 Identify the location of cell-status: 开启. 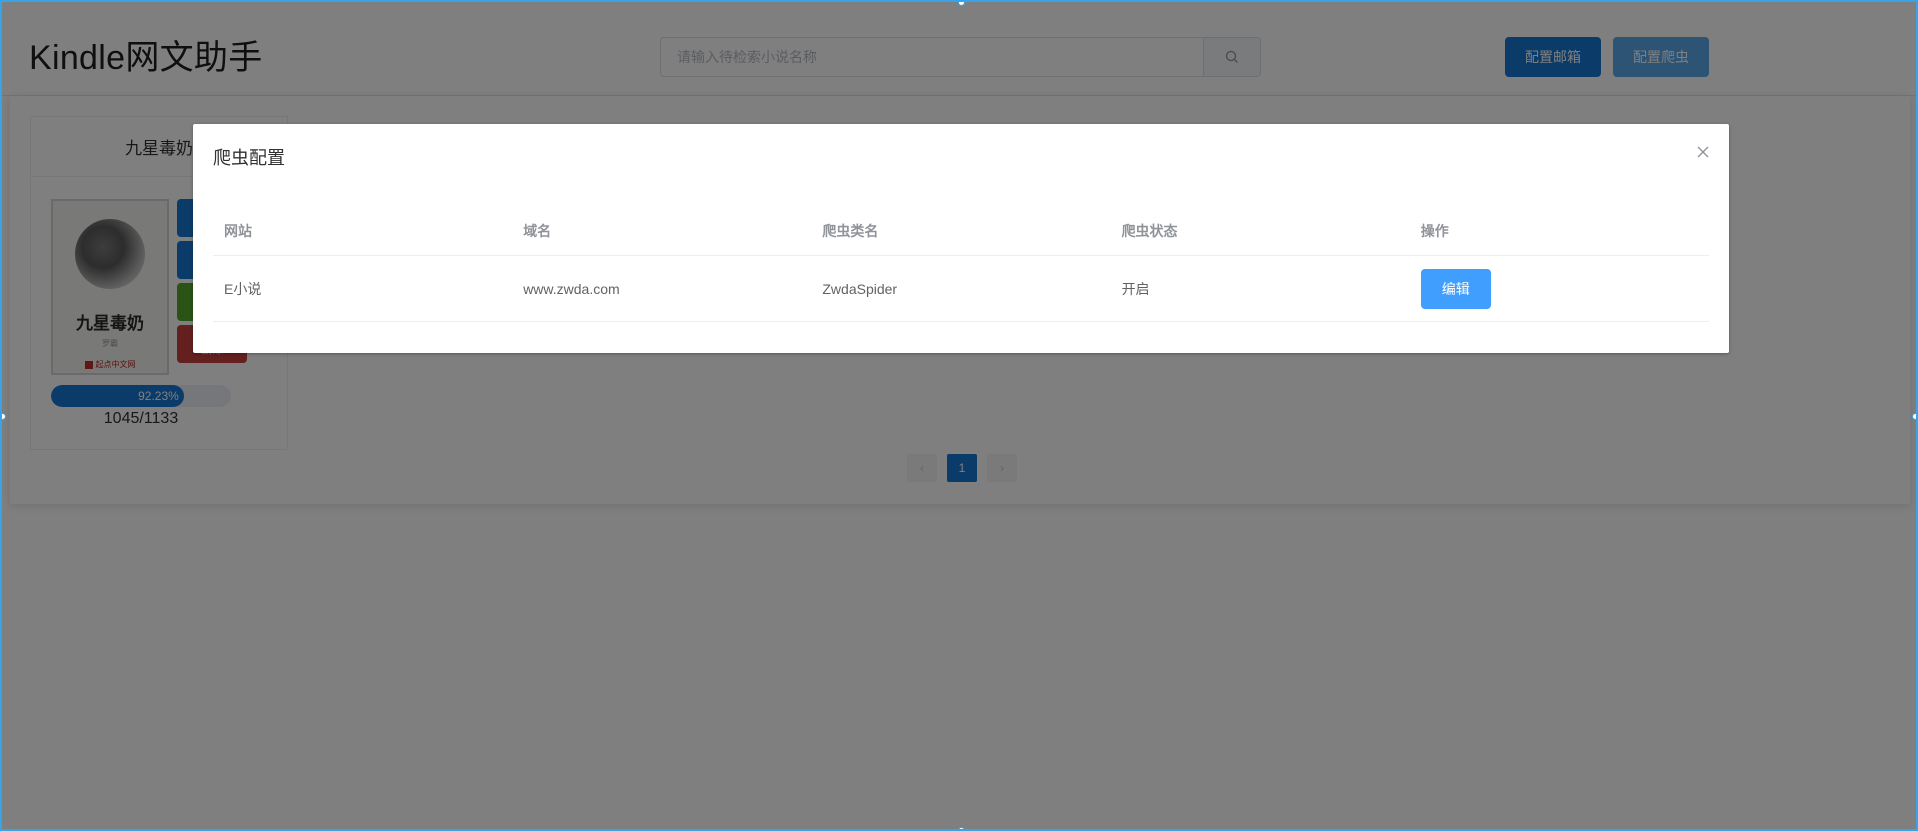
(1135, 288).